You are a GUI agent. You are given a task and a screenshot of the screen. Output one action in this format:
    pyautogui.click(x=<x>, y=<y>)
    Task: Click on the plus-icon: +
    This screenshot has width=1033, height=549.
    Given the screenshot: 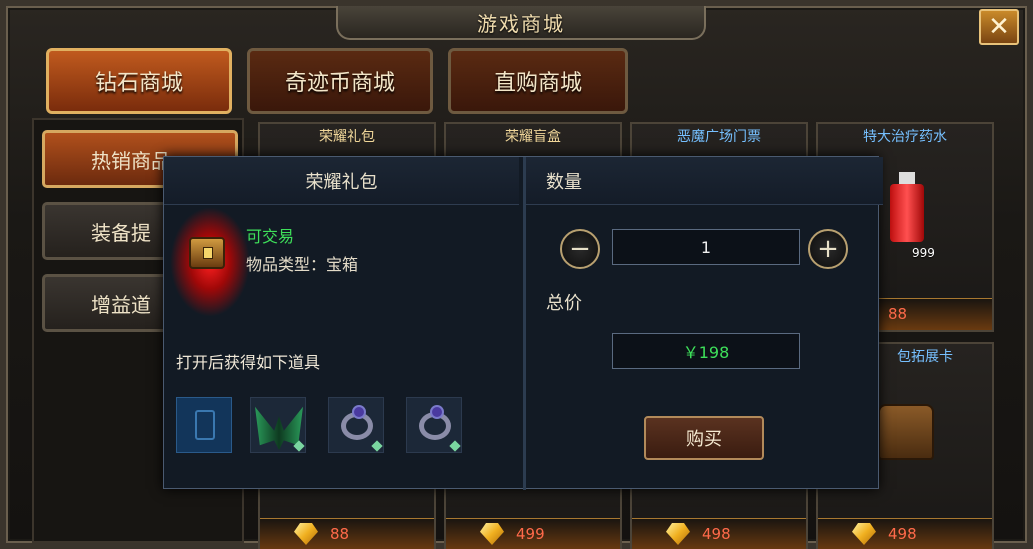 What is the action you would take?
    pyautogui.click(x=828, y=249)
    